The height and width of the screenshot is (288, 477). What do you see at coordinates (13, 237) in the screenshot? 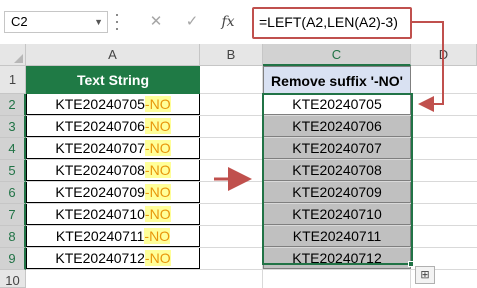
I see `row-header-8: 8` at bounding box center [13, 237].